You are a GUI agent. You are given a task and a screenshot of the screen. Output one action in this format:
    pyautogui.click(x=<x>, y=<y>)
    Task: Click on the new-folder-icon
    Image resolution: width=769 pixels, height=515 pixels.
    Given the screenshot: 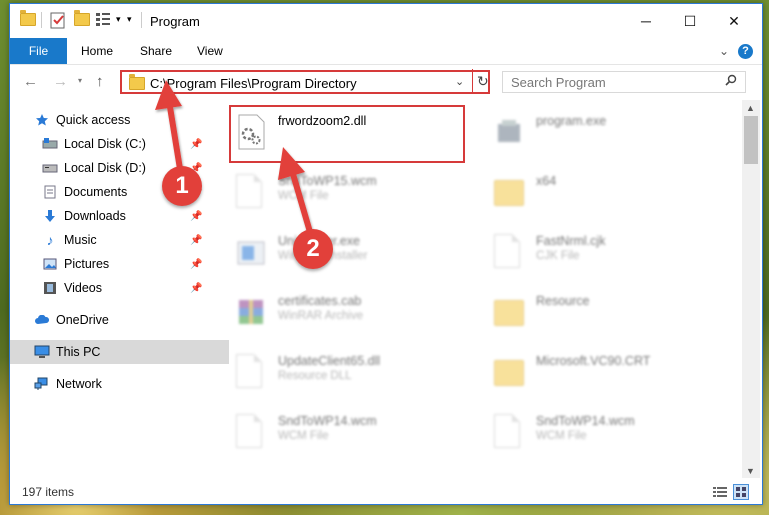 What is the action you would take?
    pyautogui.click(x=82, y=18)
    